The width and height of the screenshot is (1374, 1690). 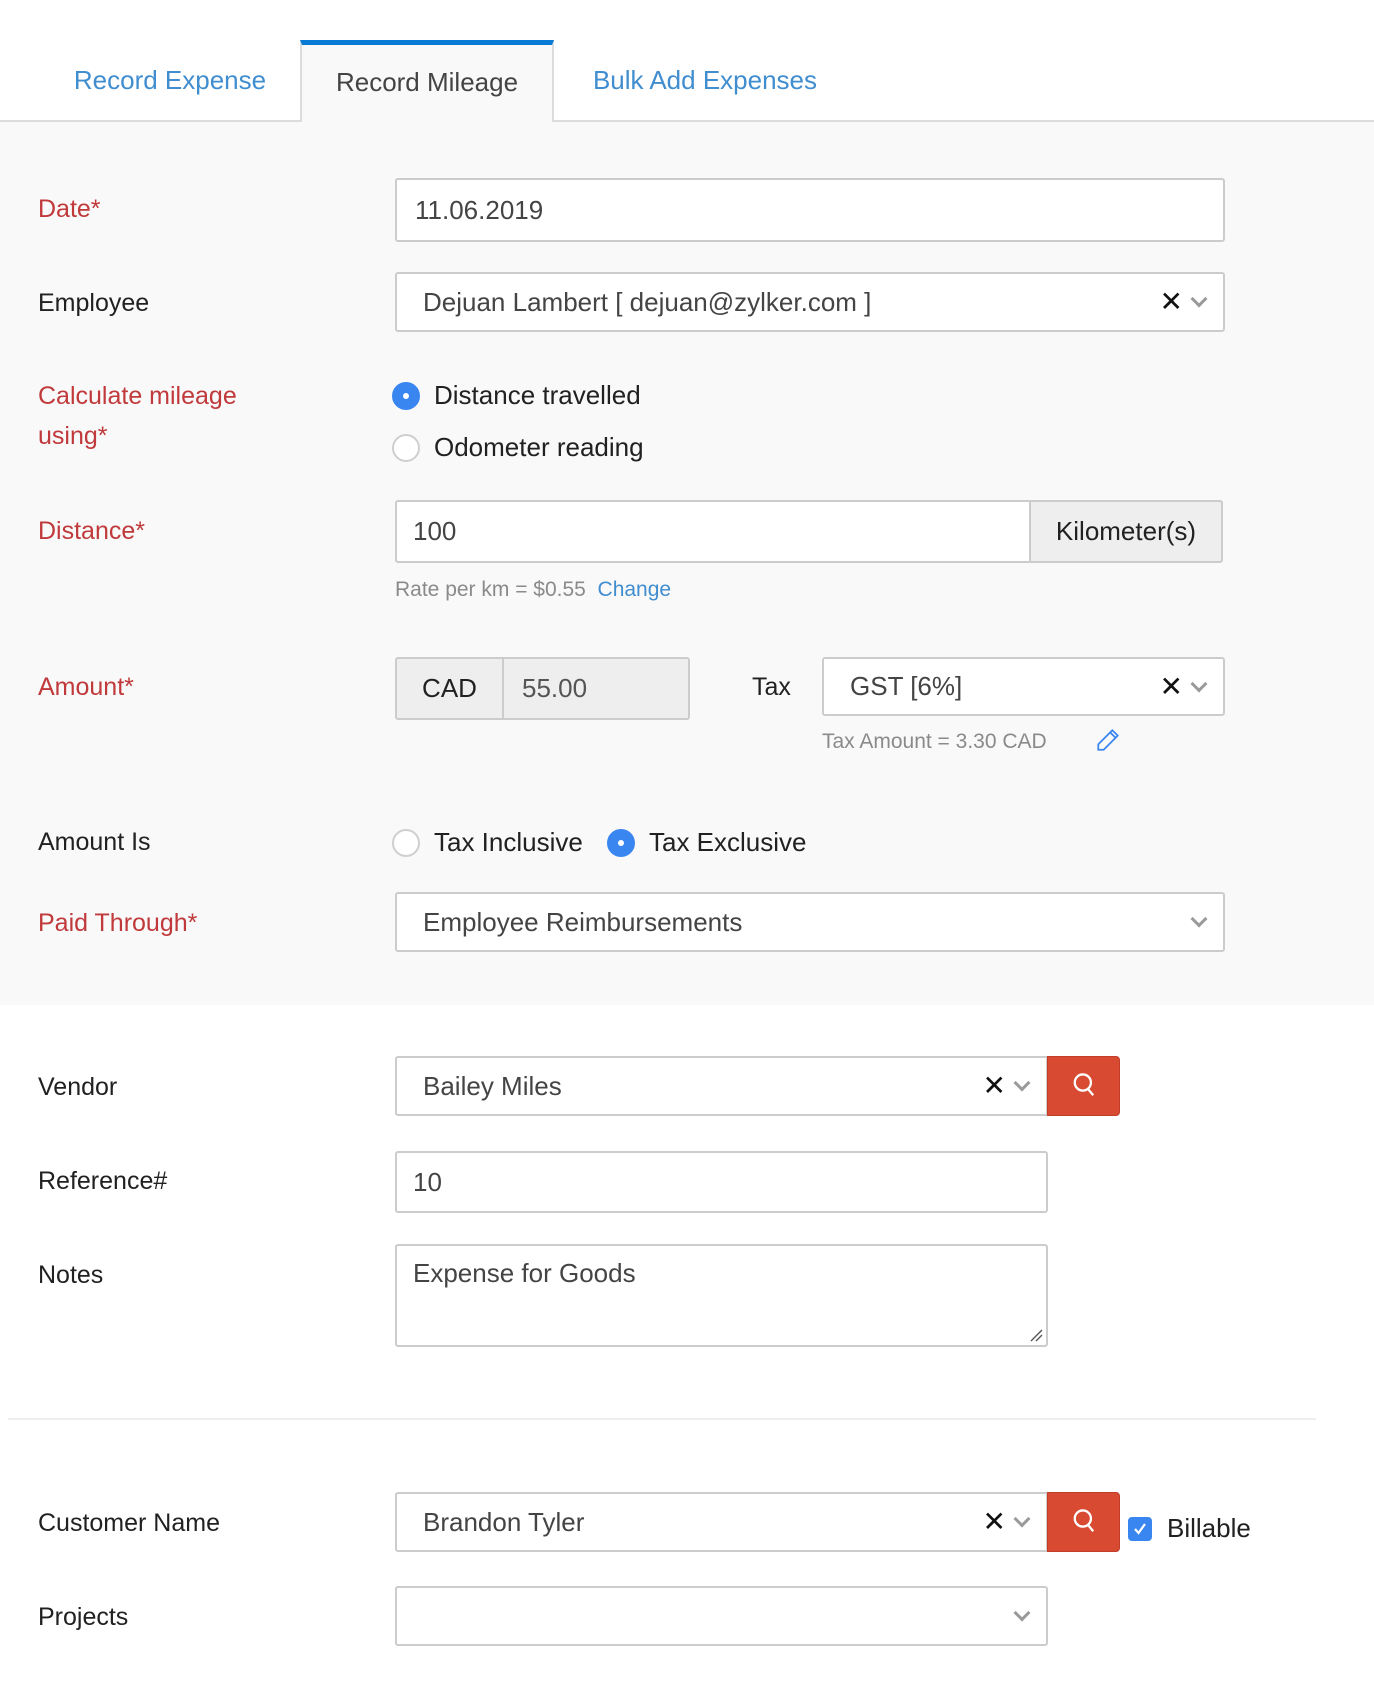 What do you see at coordinates (721, 1182) in the screenshot?
I see `reference-input: 10` at bounding box center [721, 1182].